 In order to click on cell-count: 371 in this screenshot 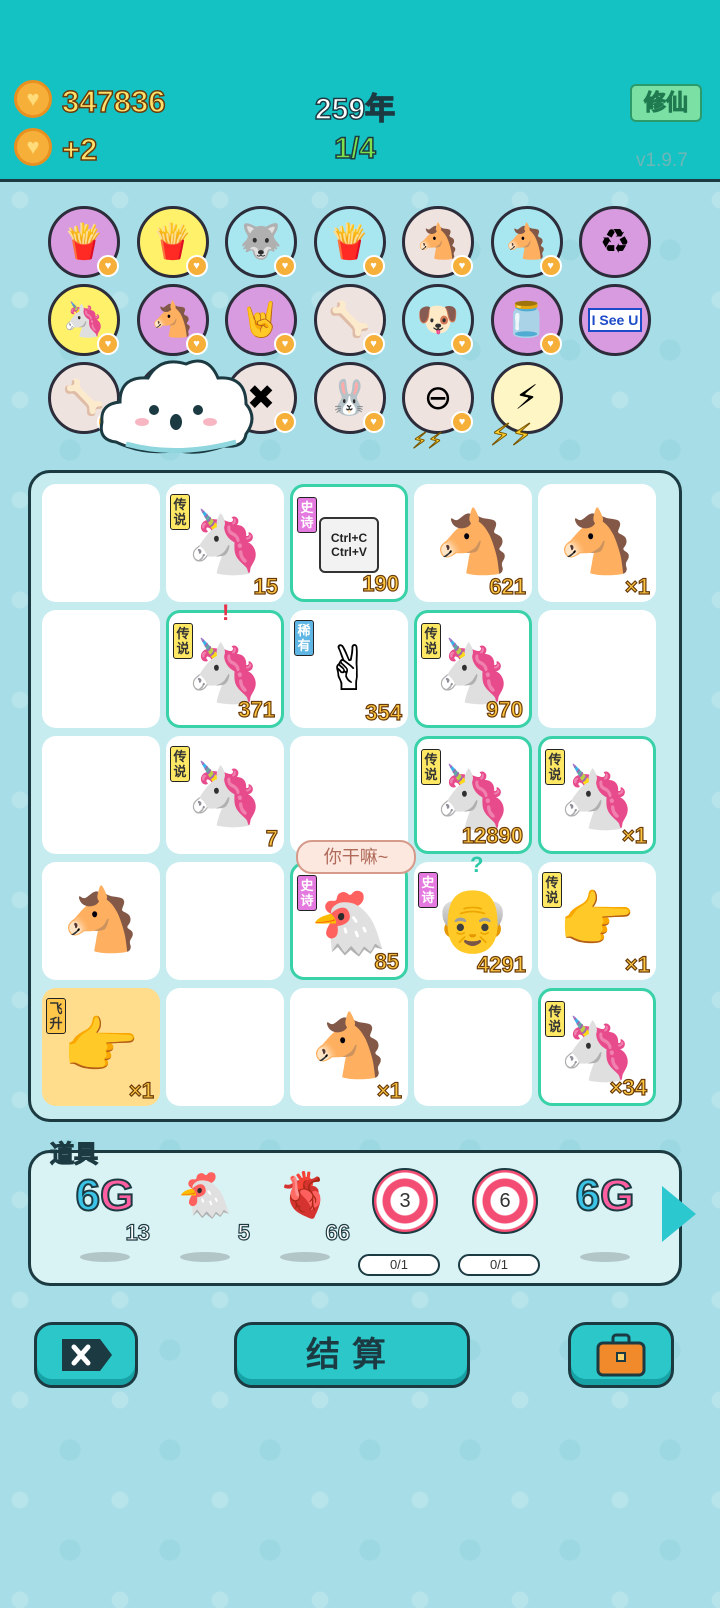, I will do `click(257, 709)`.